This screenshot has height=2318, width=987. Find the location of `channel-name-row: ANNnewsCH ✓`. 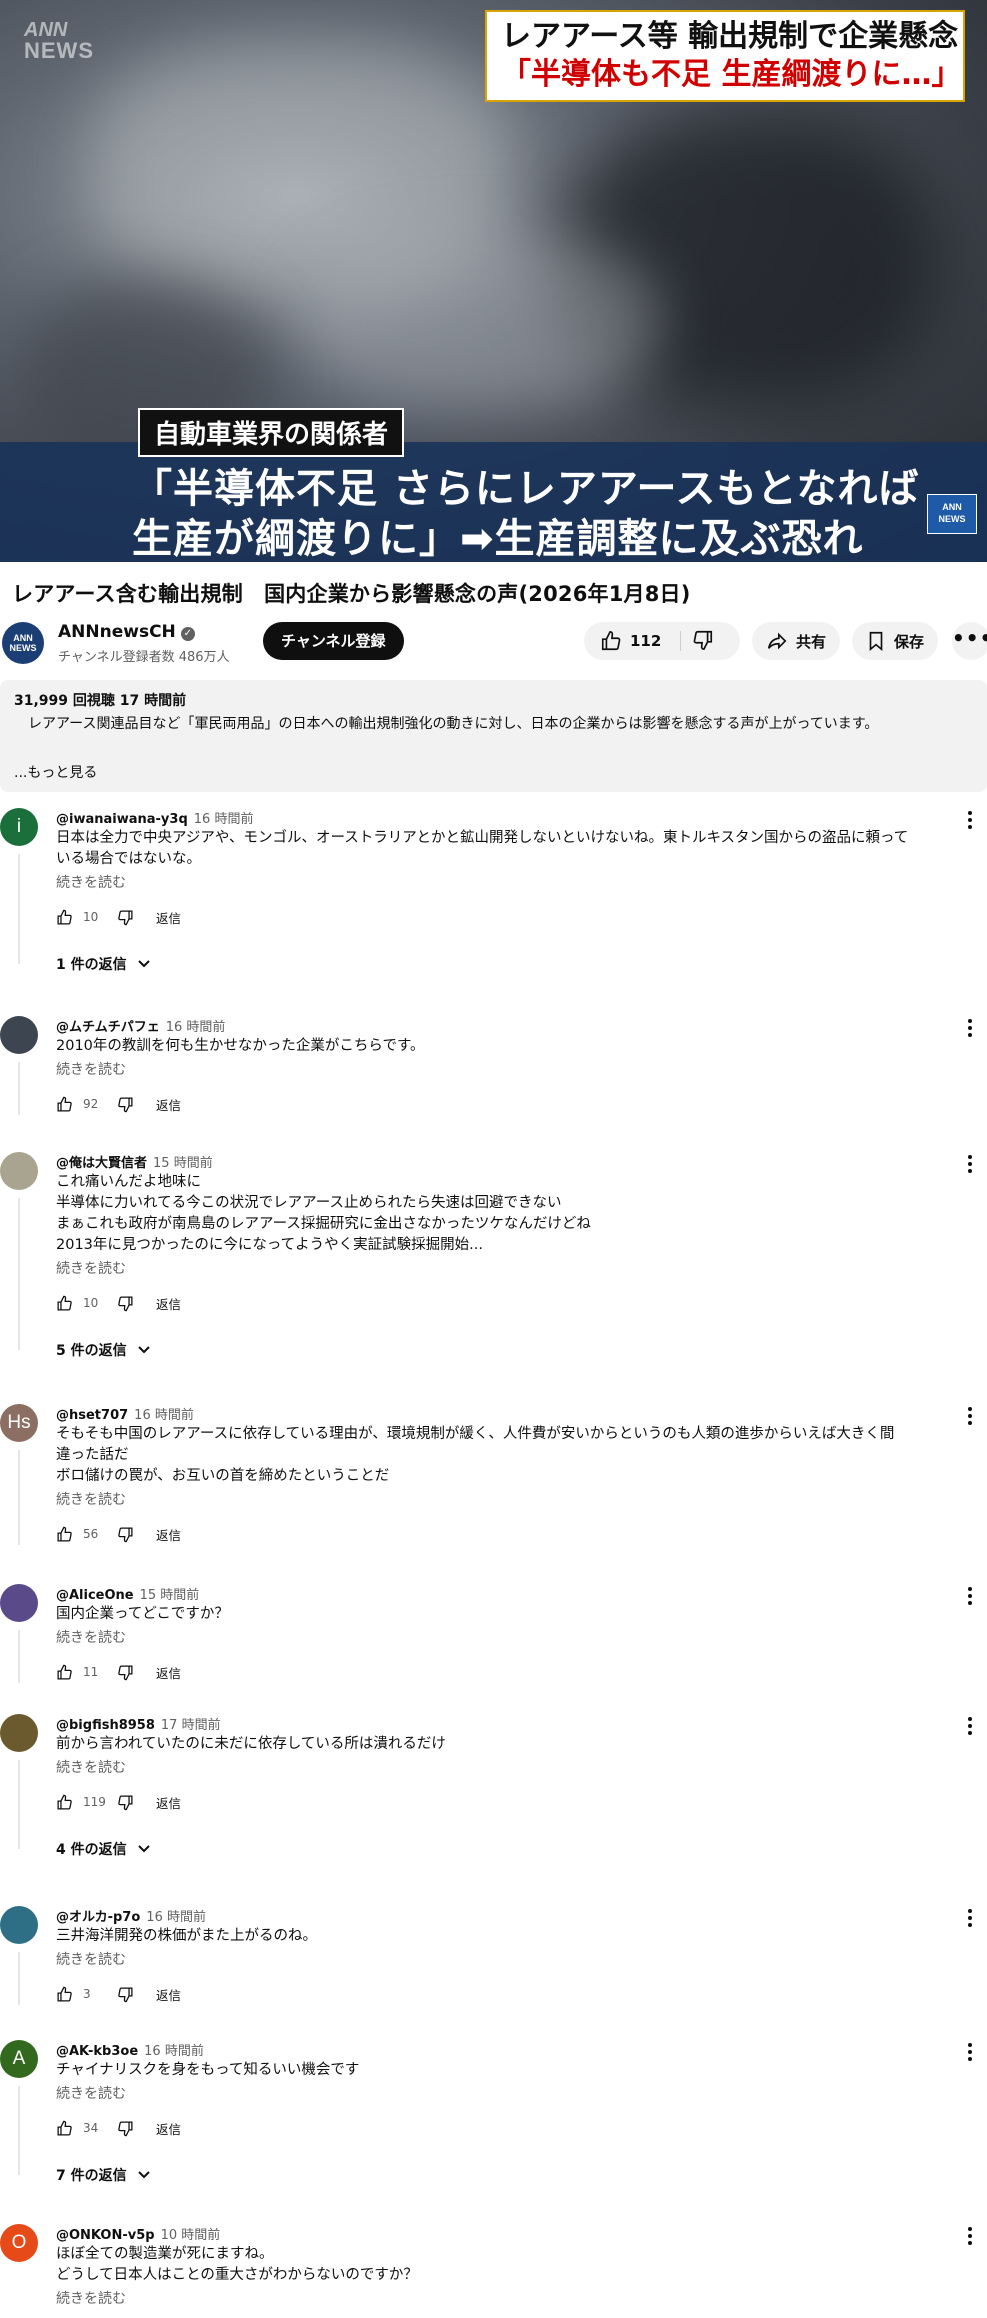

channel-name-row: ANNnewsCH ✓ is located at coordinates (126, 632).